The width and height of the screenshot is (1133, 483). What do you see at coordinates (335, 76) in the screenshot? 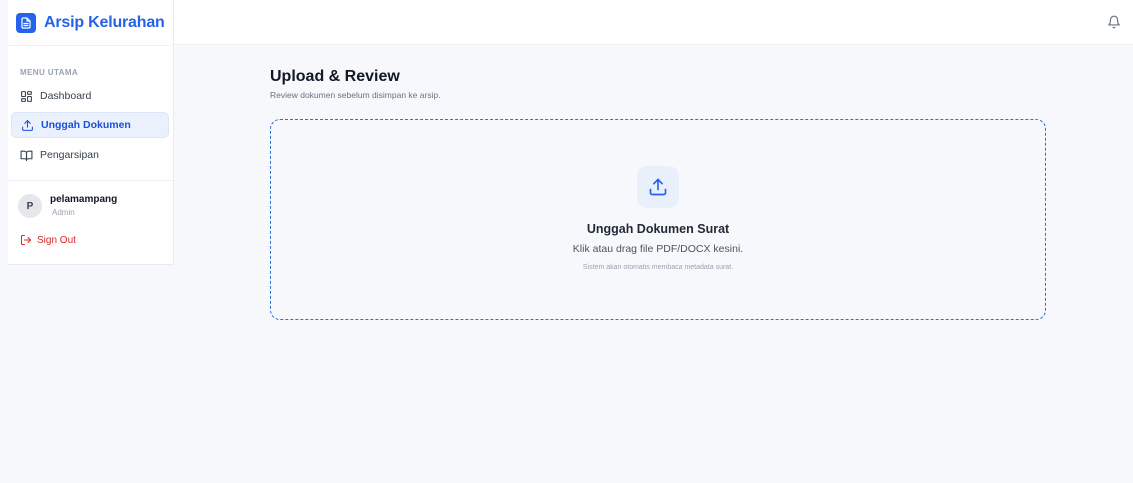
I see `page-title: Upload & Review` at bounding box center [335, 76].